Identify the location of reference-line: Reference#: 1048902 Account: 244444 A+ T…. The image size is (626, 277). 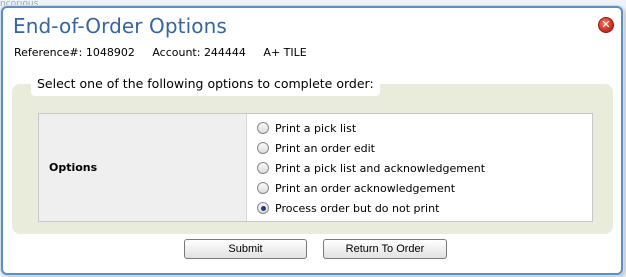
(160, 52).